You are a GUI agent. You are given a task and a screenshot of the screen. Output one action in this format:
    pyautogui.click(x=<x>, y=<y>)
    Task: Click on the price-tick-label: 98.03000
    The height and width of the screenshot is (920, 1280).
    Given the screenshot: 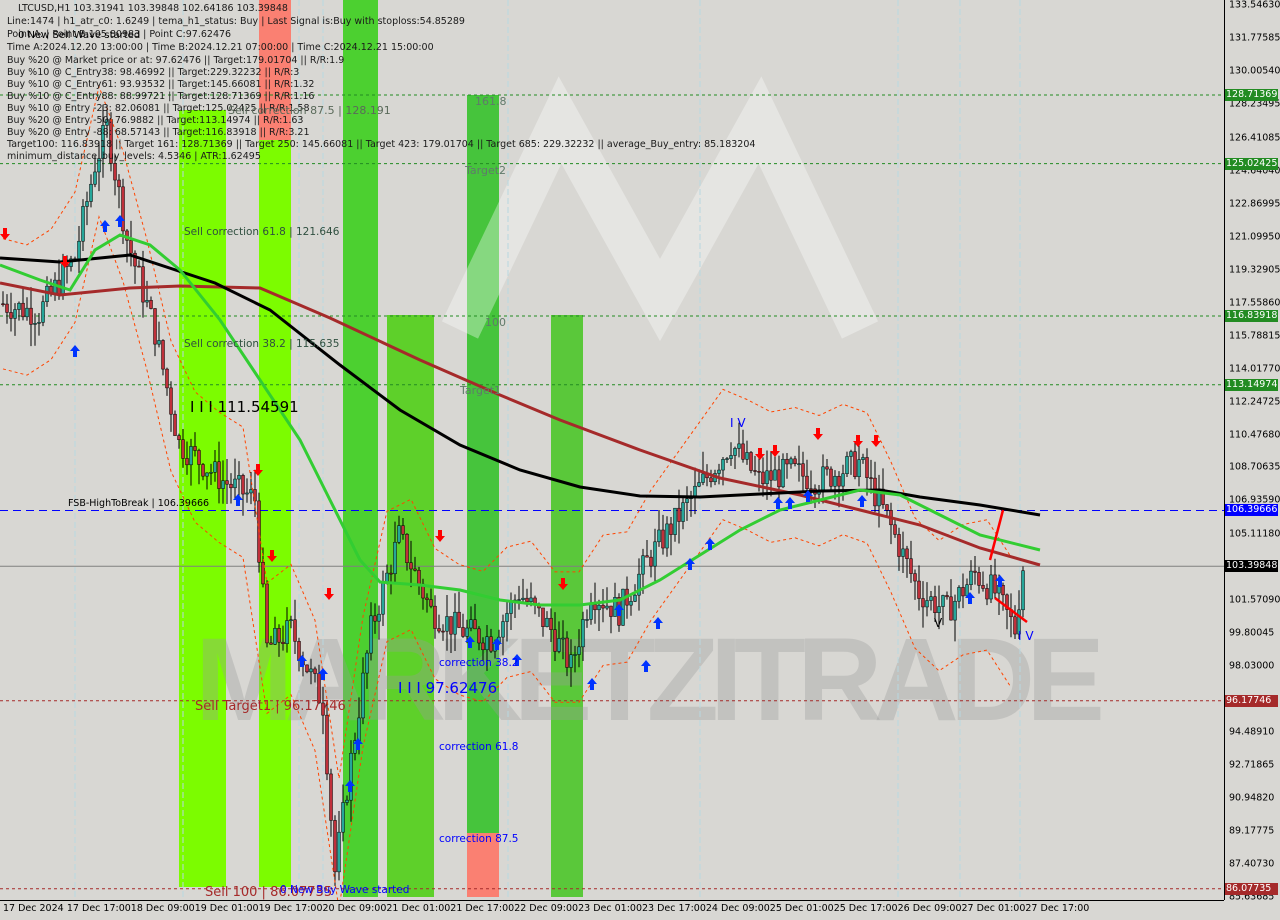 What is the action you would take?
    pyautogui.click(x=1252, y=666)
    